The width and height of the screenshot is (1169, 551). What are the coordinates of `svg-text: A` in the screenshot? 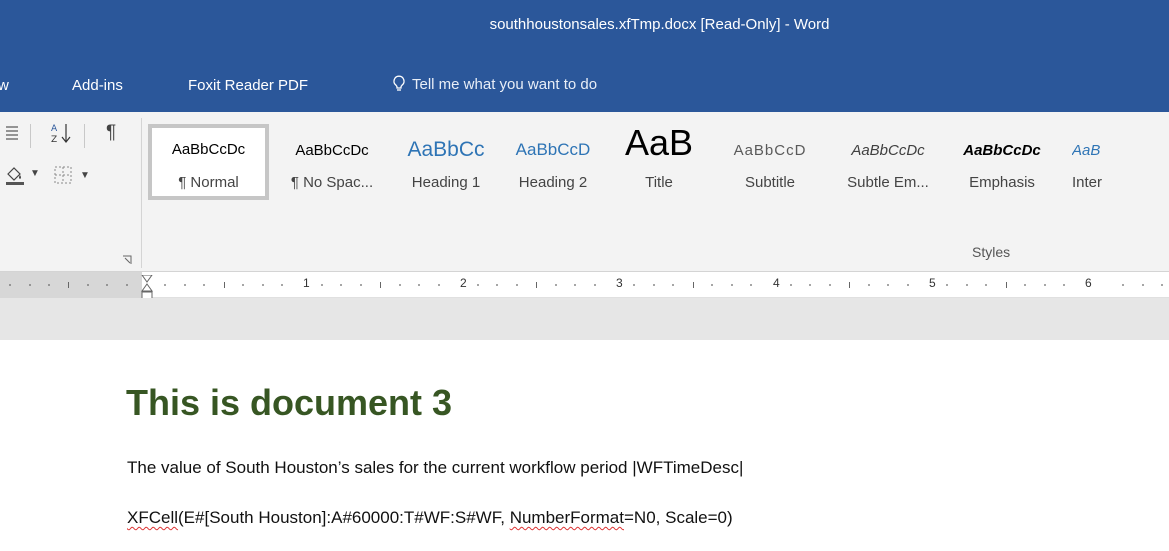 It's located at (54, 129).